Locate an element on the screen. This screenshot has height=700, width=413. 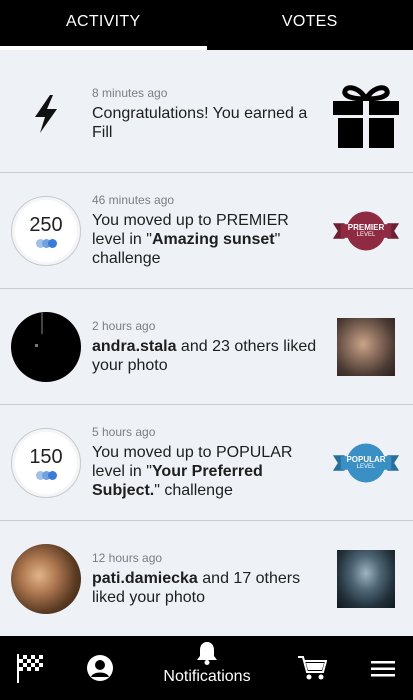
badge-title: PREMIER is located at coordinates (366, 227).